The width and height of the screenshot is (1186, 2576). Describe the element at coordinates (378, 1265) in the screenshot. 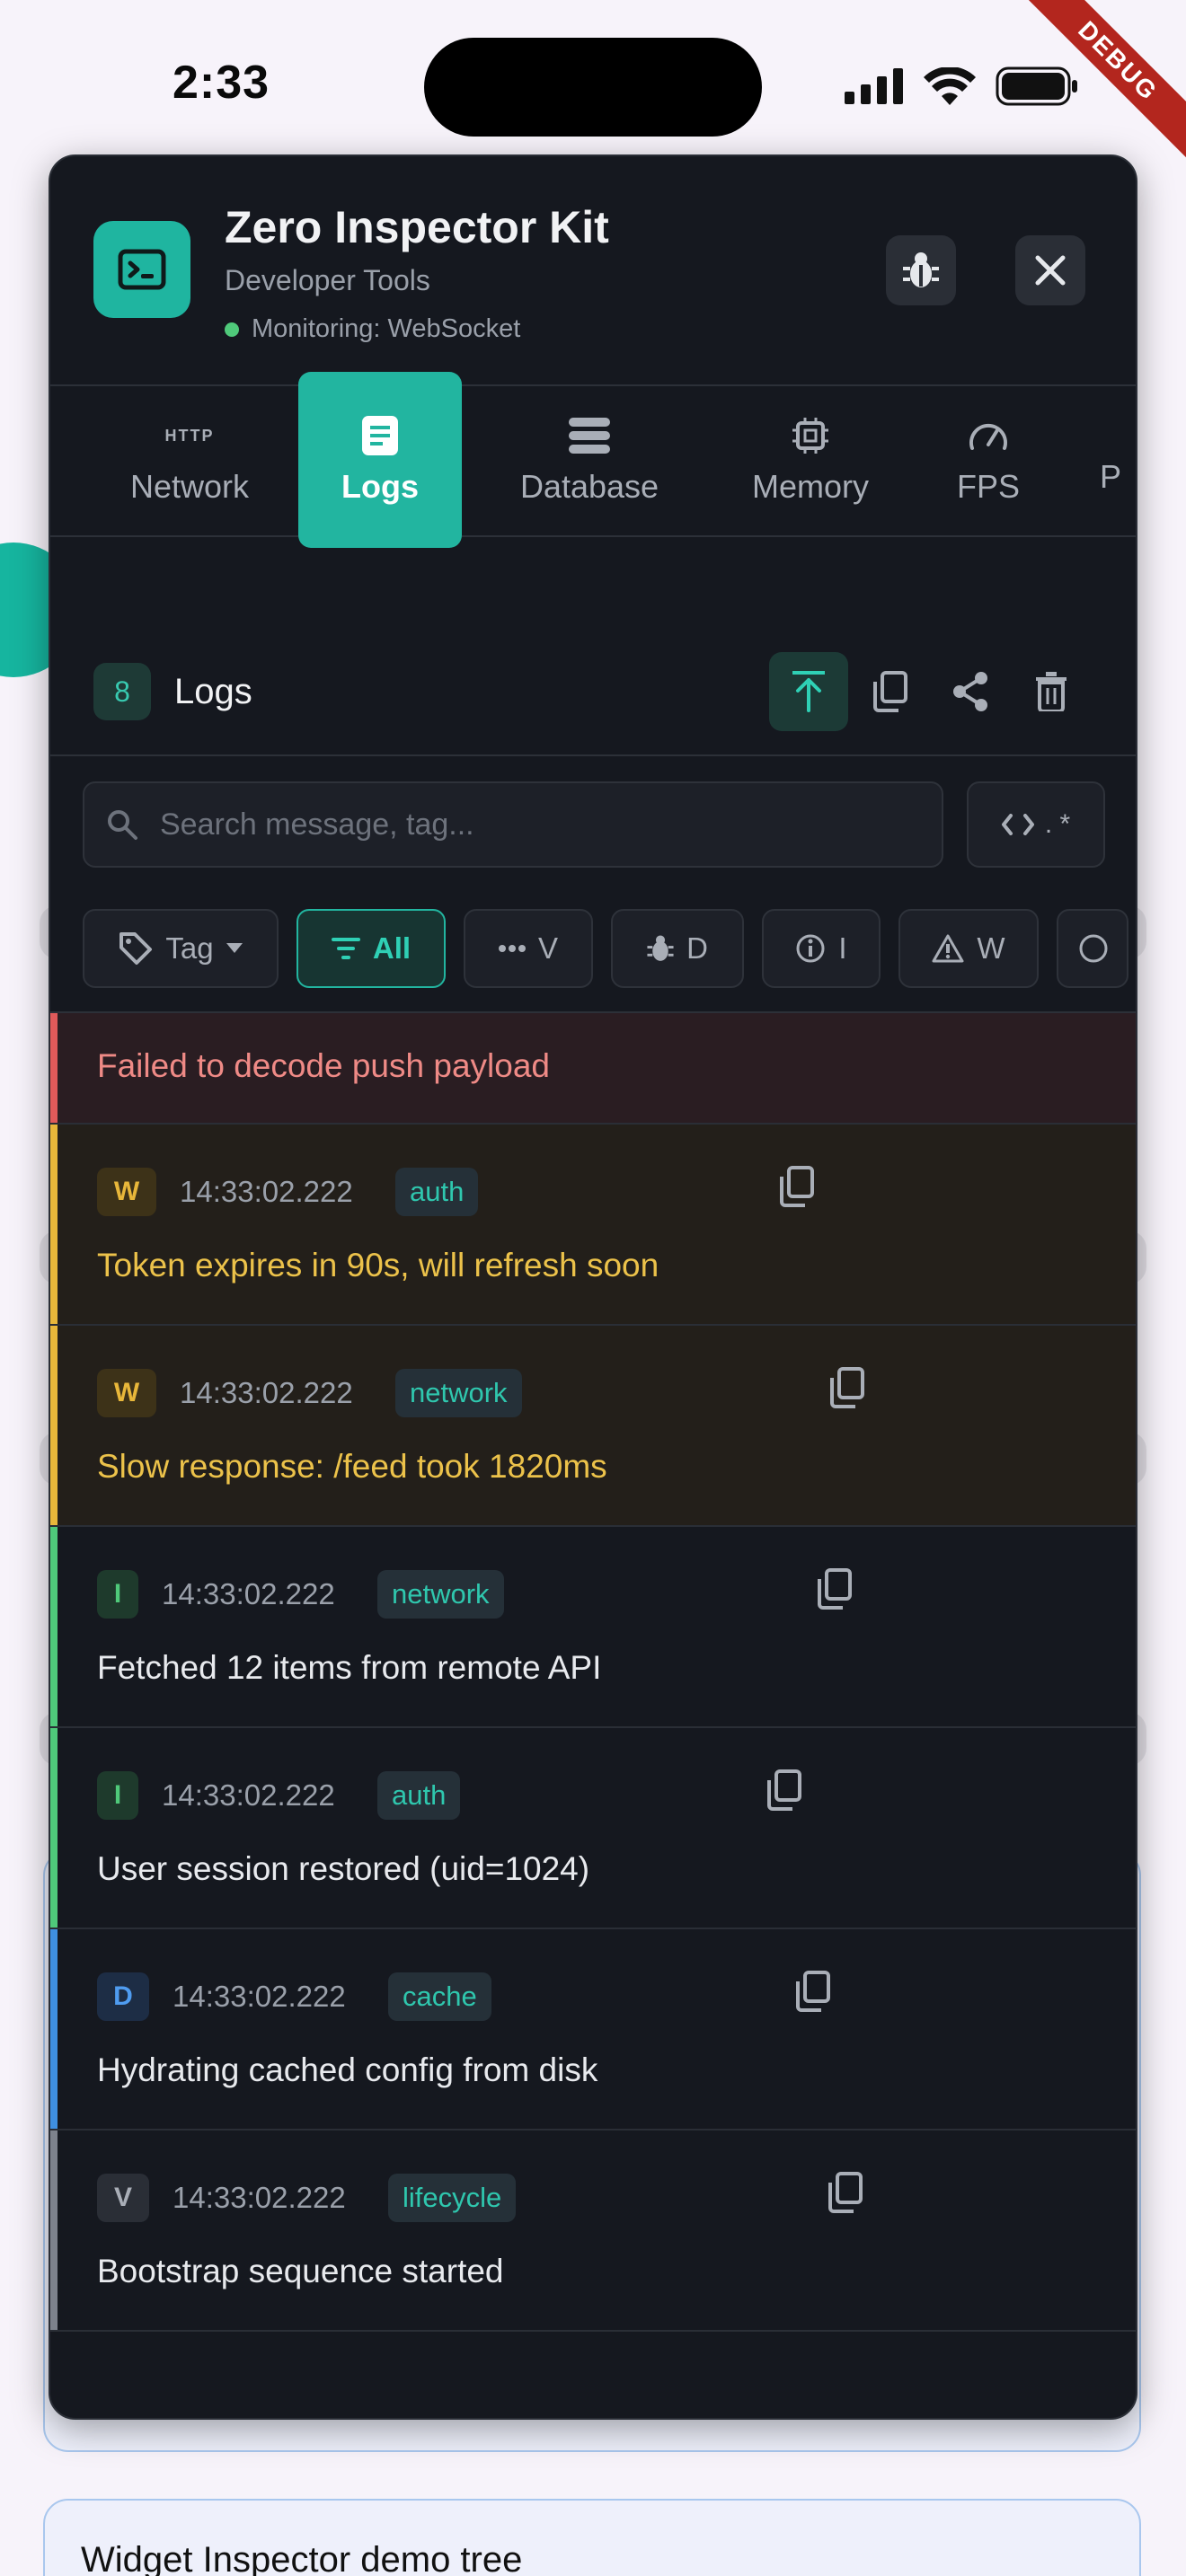

I see `log-message: Token expires in 90s, will refresh soon` at that location.